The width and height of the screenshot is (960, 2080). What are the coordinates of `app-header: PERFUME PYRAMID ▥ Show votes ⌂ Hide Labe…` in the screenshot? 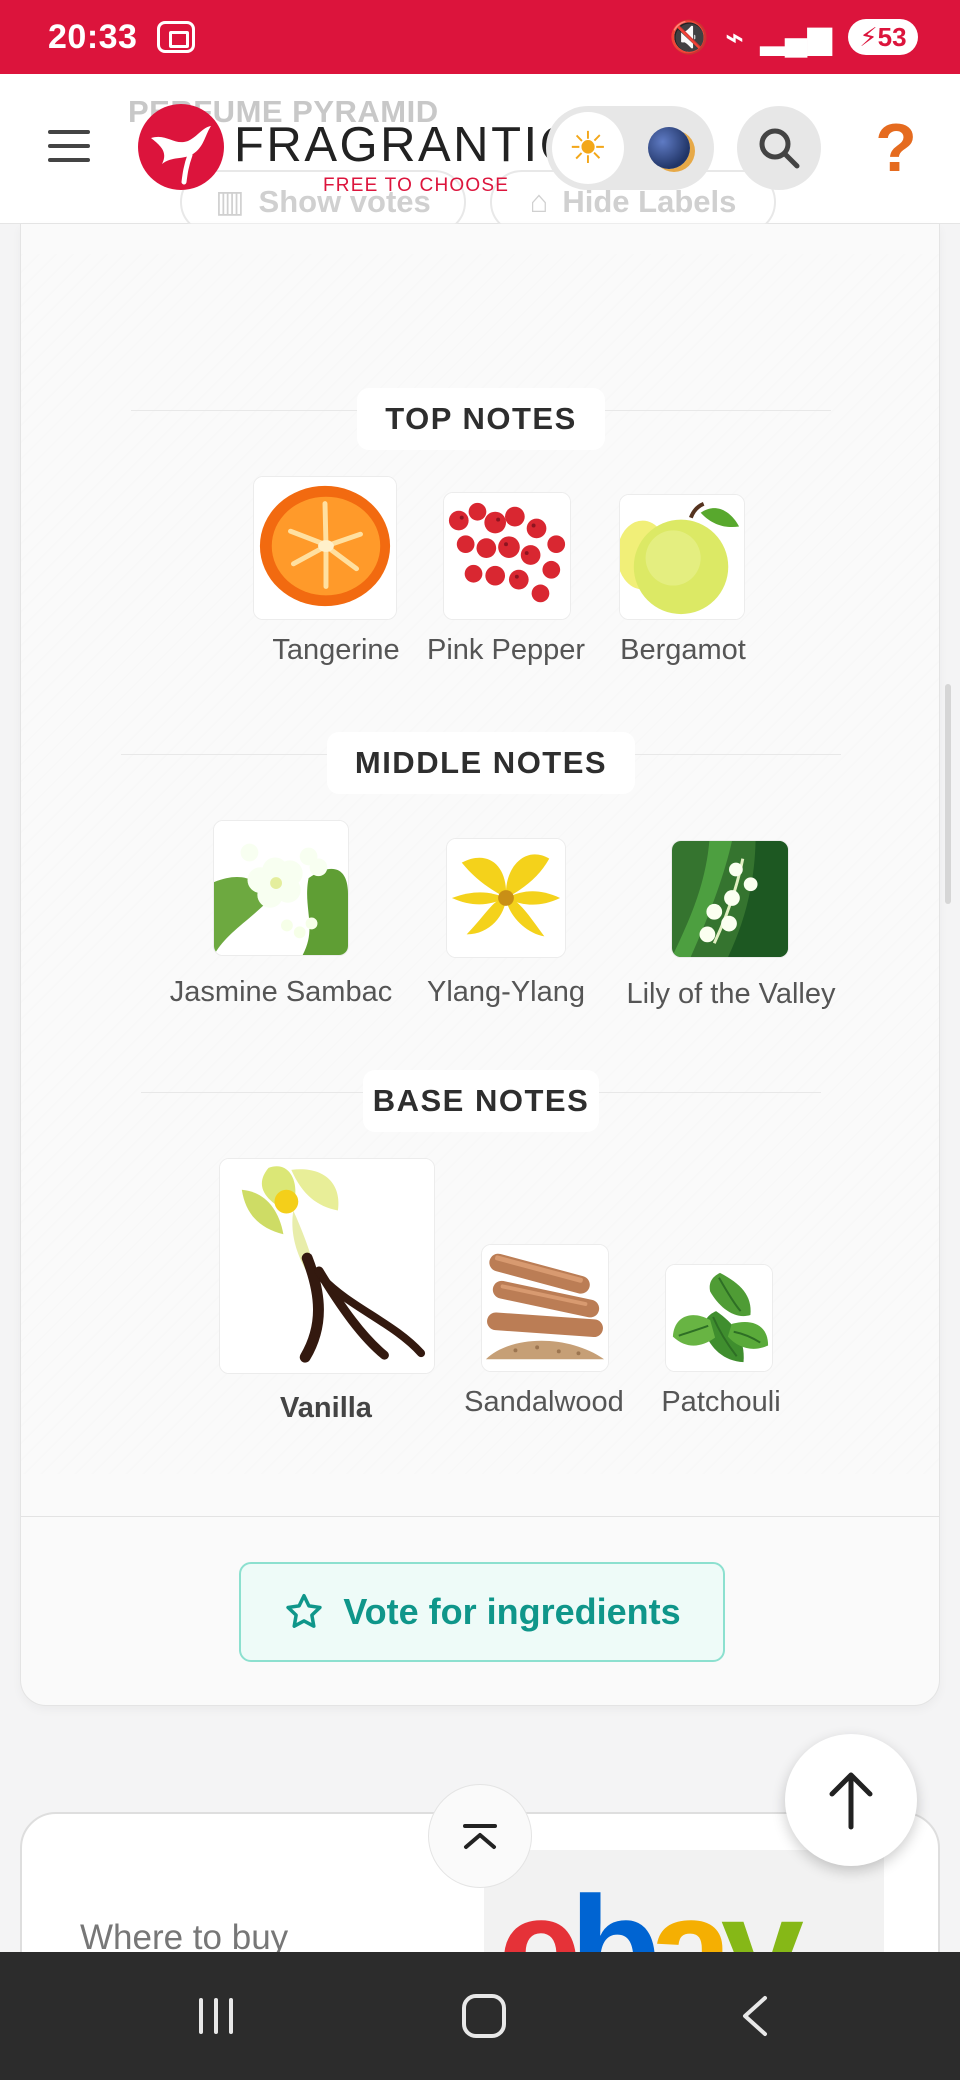 It's located at (480, 154).